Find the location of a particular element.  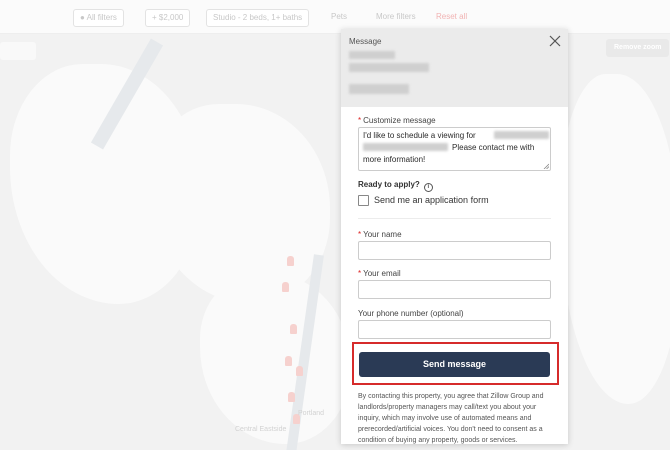

resize-grip-icon is located at coordinates (546, 166).